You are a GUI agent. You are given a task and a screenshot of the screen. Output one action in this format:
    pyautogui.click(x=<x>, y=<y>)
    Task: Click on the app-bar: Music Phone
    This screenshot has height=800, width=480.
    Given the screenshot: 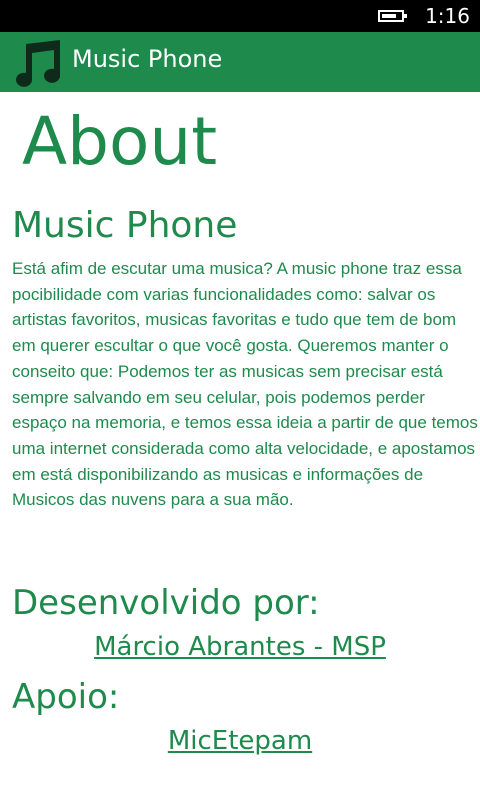 What is the action you would take?
    pyautogui.click(x=240, y=62)
    